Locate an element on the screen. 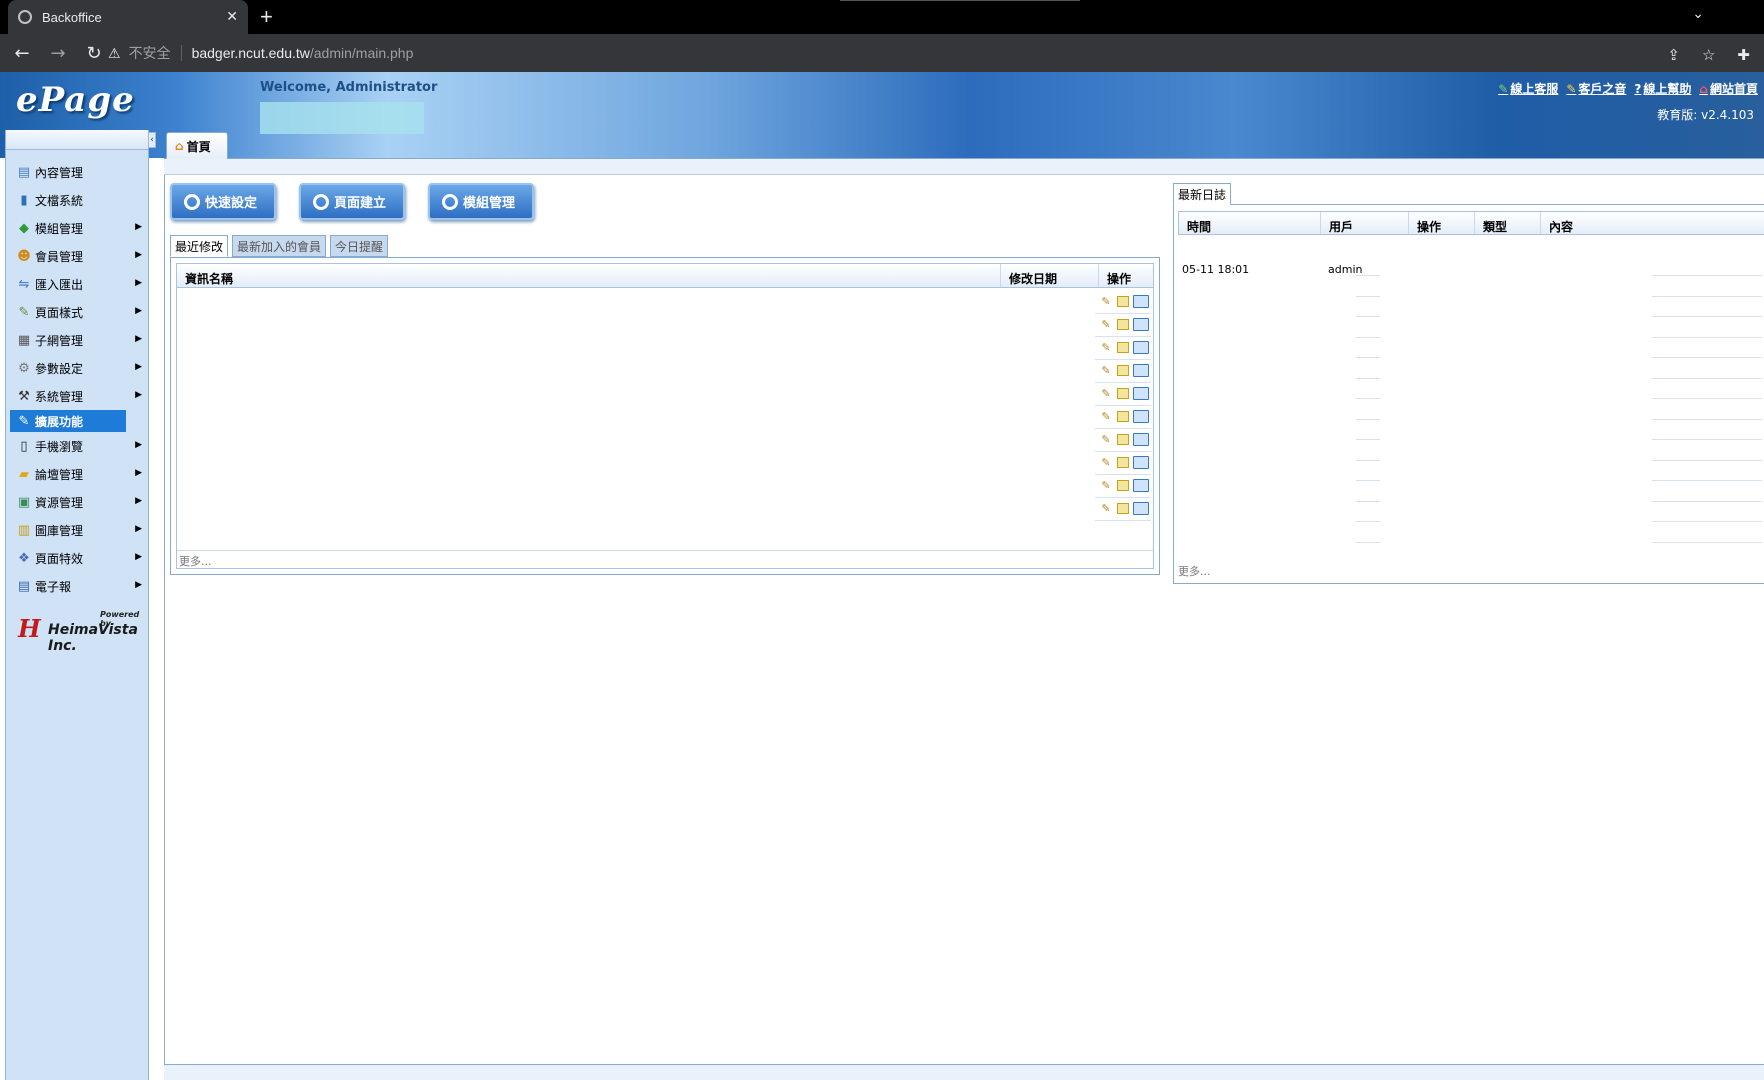 The width and height of the screenshot is (1764, 1080). module-manage-button: 模組管理 is located at coordinates (481, 201).